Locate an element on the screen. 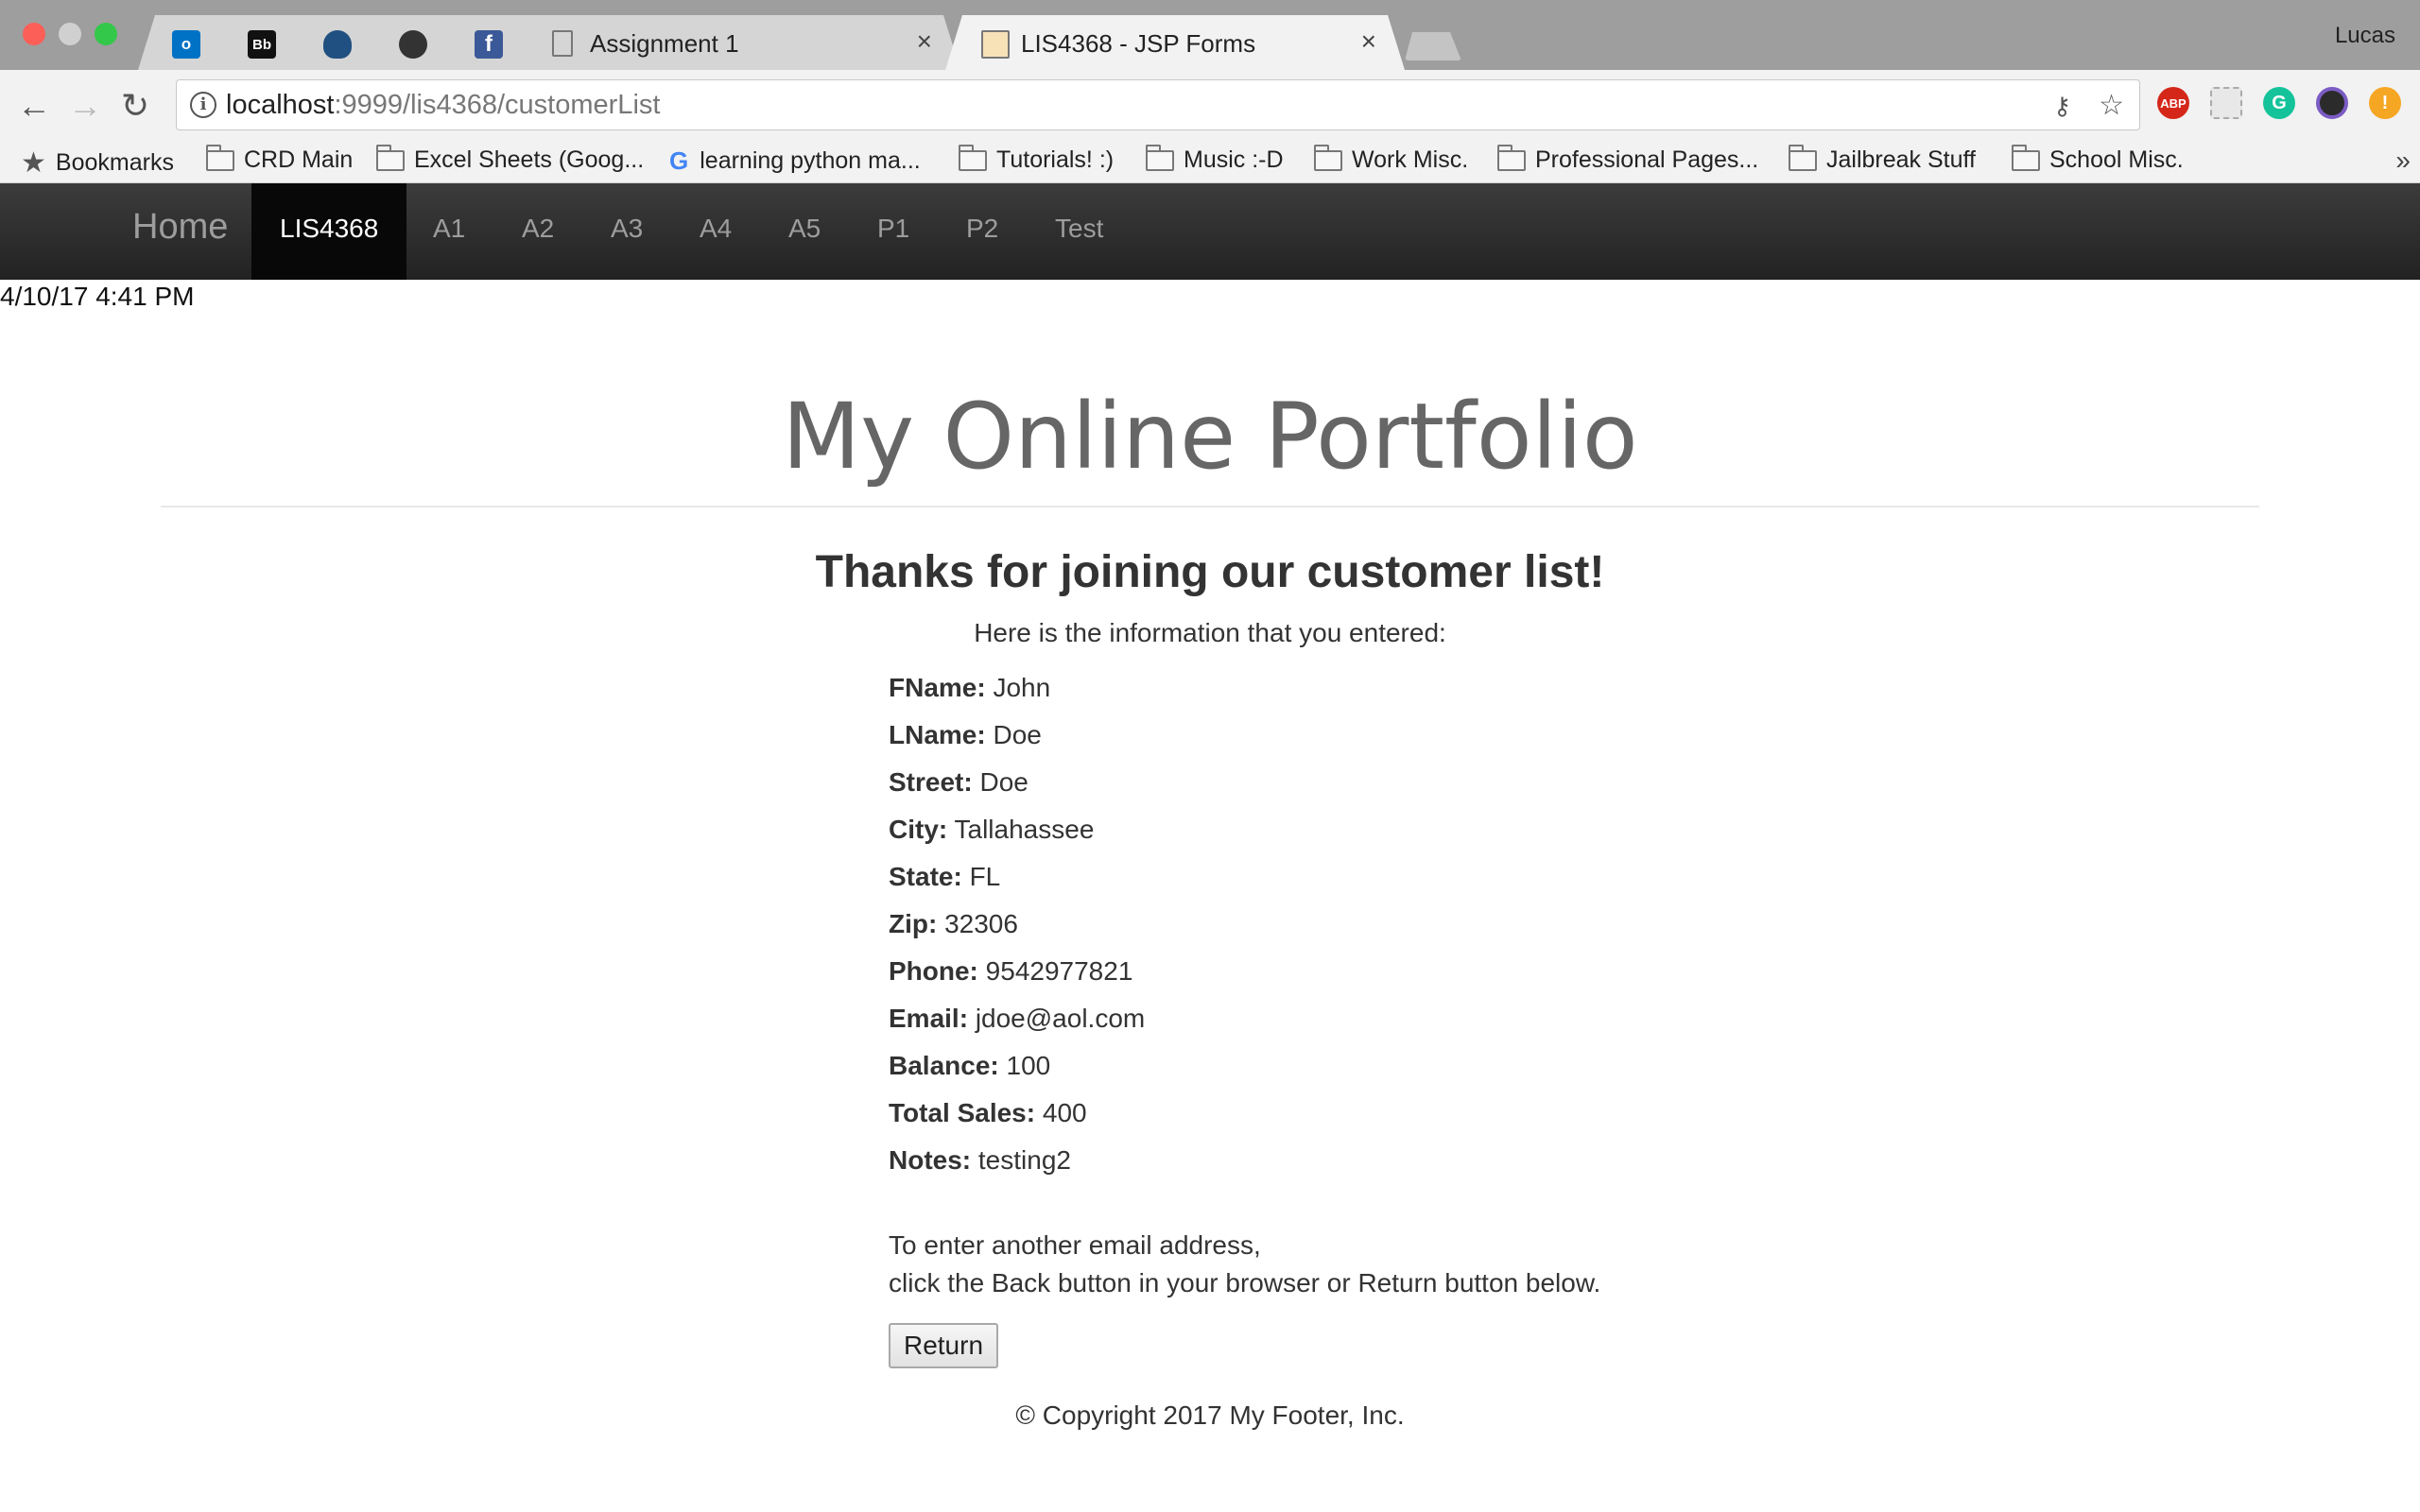 This screenshot has height=1512, width=2420. reload-icon: ↻ is located at coordinates (135, 106).